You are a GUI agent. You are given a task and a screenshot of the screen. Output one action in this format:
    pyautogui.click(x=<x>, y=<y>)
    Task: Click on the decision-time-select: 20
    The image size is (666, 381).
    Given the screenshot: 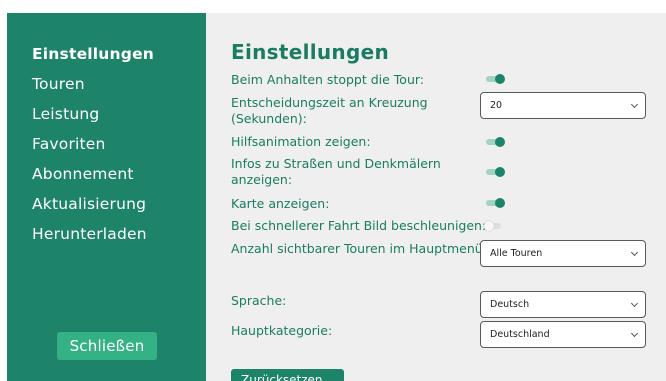 What is the action you would take?
    pyautogui.click(x=563, y=105)
    